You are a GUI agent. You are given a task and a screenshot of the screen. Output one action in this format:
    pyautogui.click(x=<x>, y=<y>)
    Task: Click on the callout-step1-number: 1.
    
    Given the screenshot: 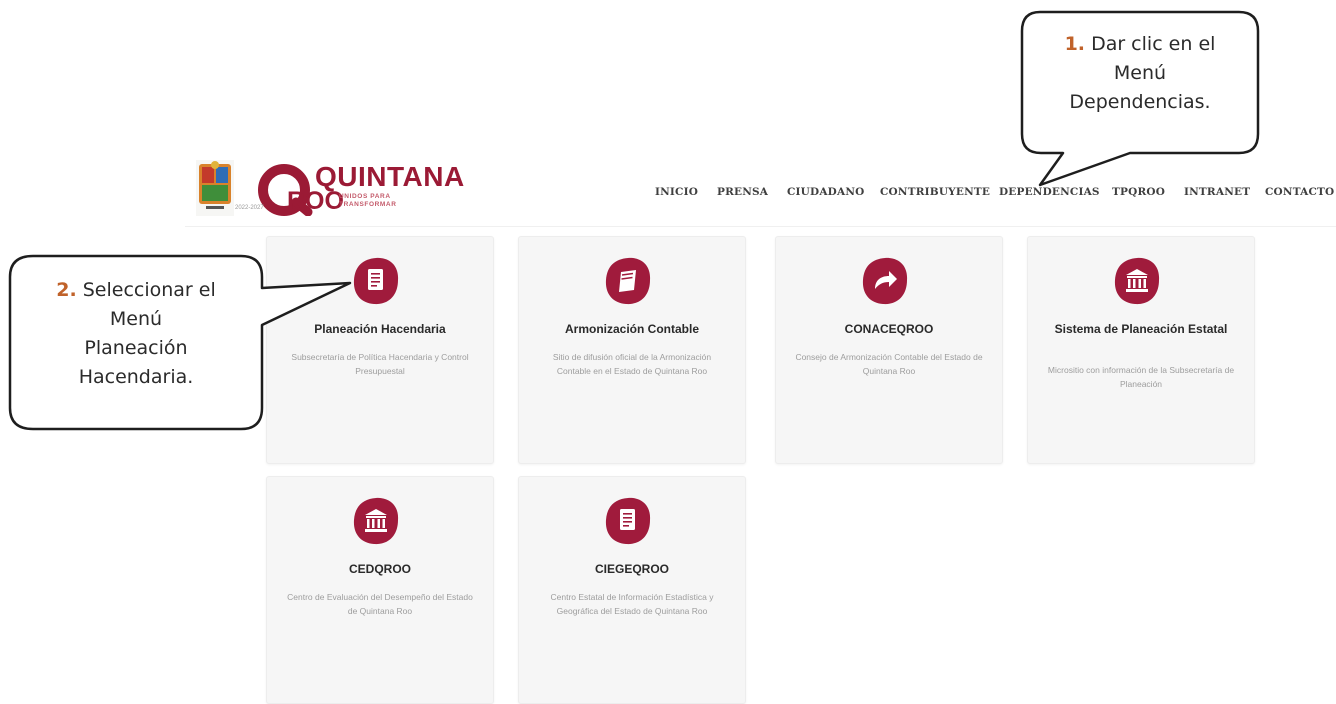 What is the action you would take?
    pyautogui.click(x=1075, y=44)
    